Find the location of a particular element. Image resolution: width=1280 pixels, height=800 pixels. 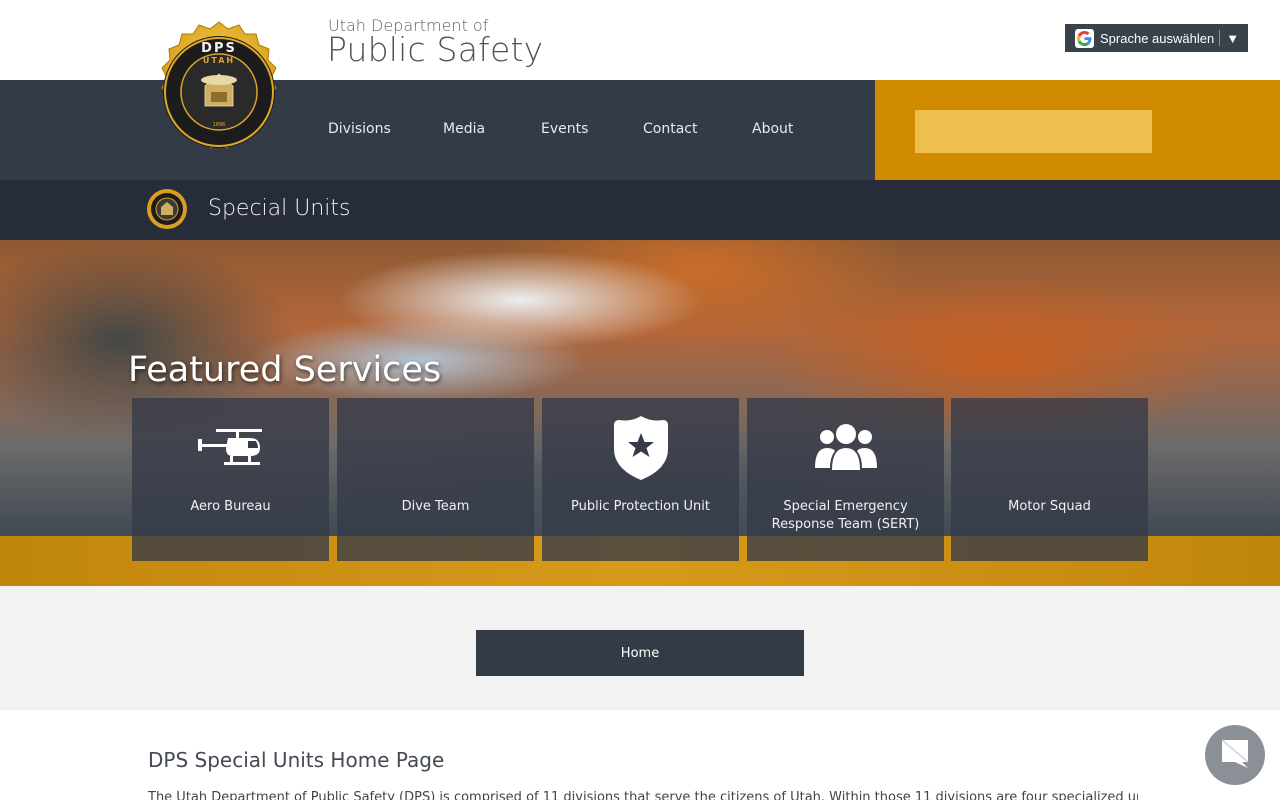

chat-bubble-icon is located at coordinates (1235, 755).